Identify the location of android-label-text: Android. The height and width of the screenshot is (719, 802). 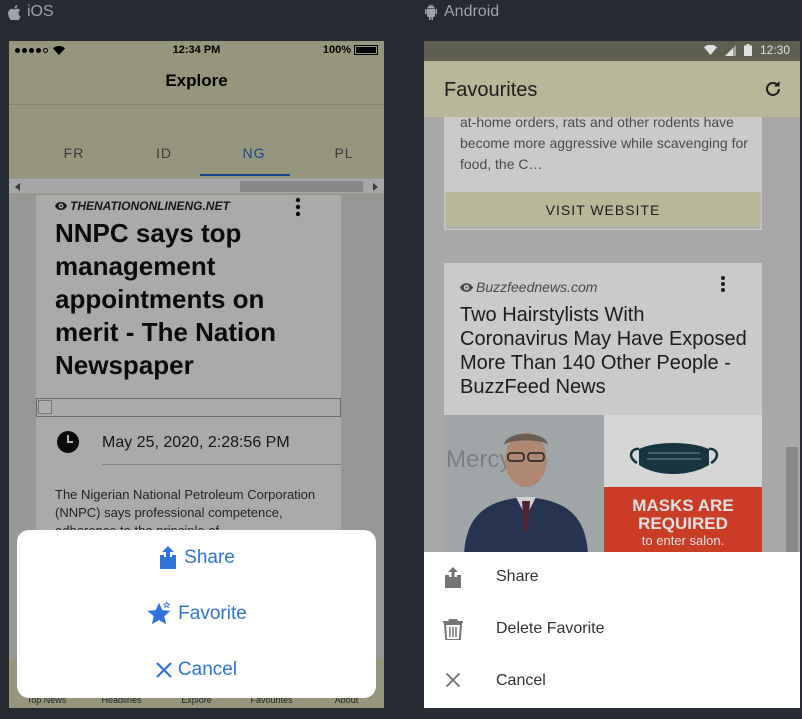
(472, 11).